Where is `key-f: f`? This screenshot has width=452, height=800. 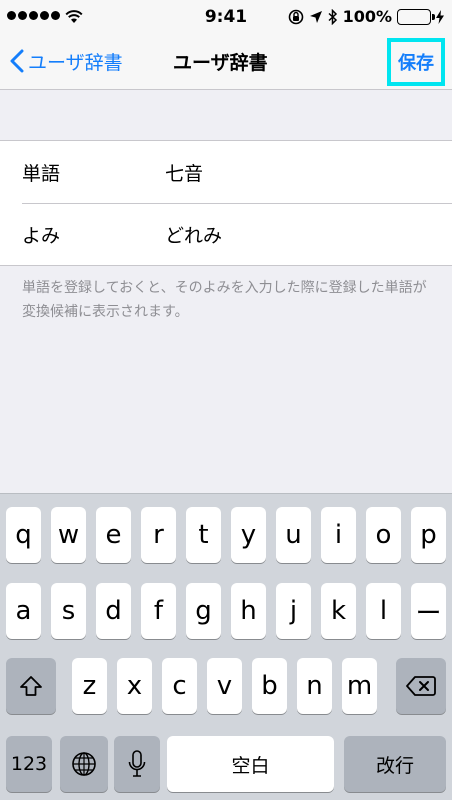
key-f: f is located at coordinates (158, 611).